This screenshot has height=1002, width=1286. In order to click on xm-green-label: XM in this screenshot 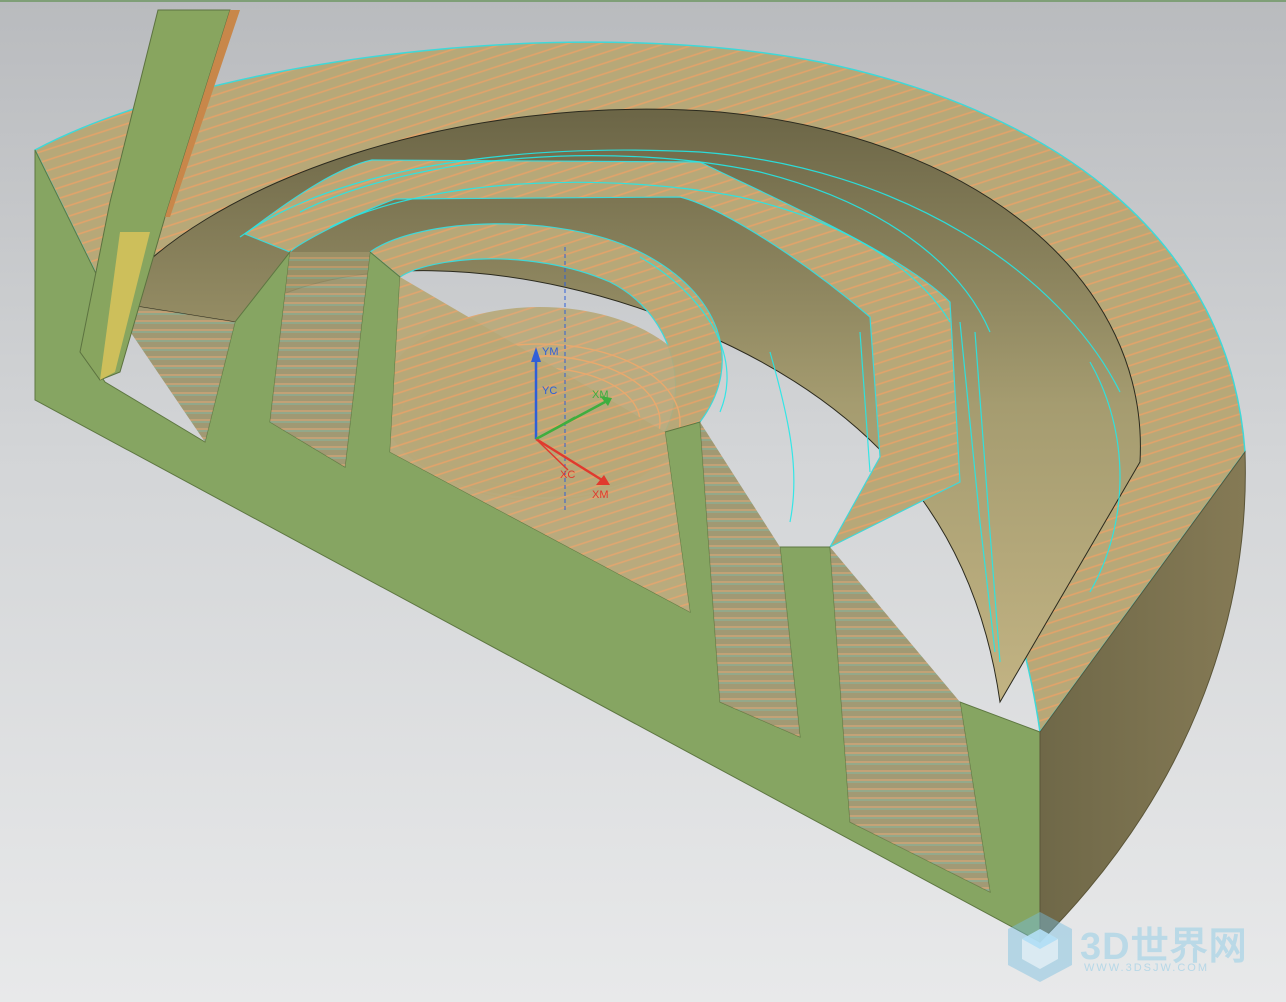, I will do `click(600, 395)`.